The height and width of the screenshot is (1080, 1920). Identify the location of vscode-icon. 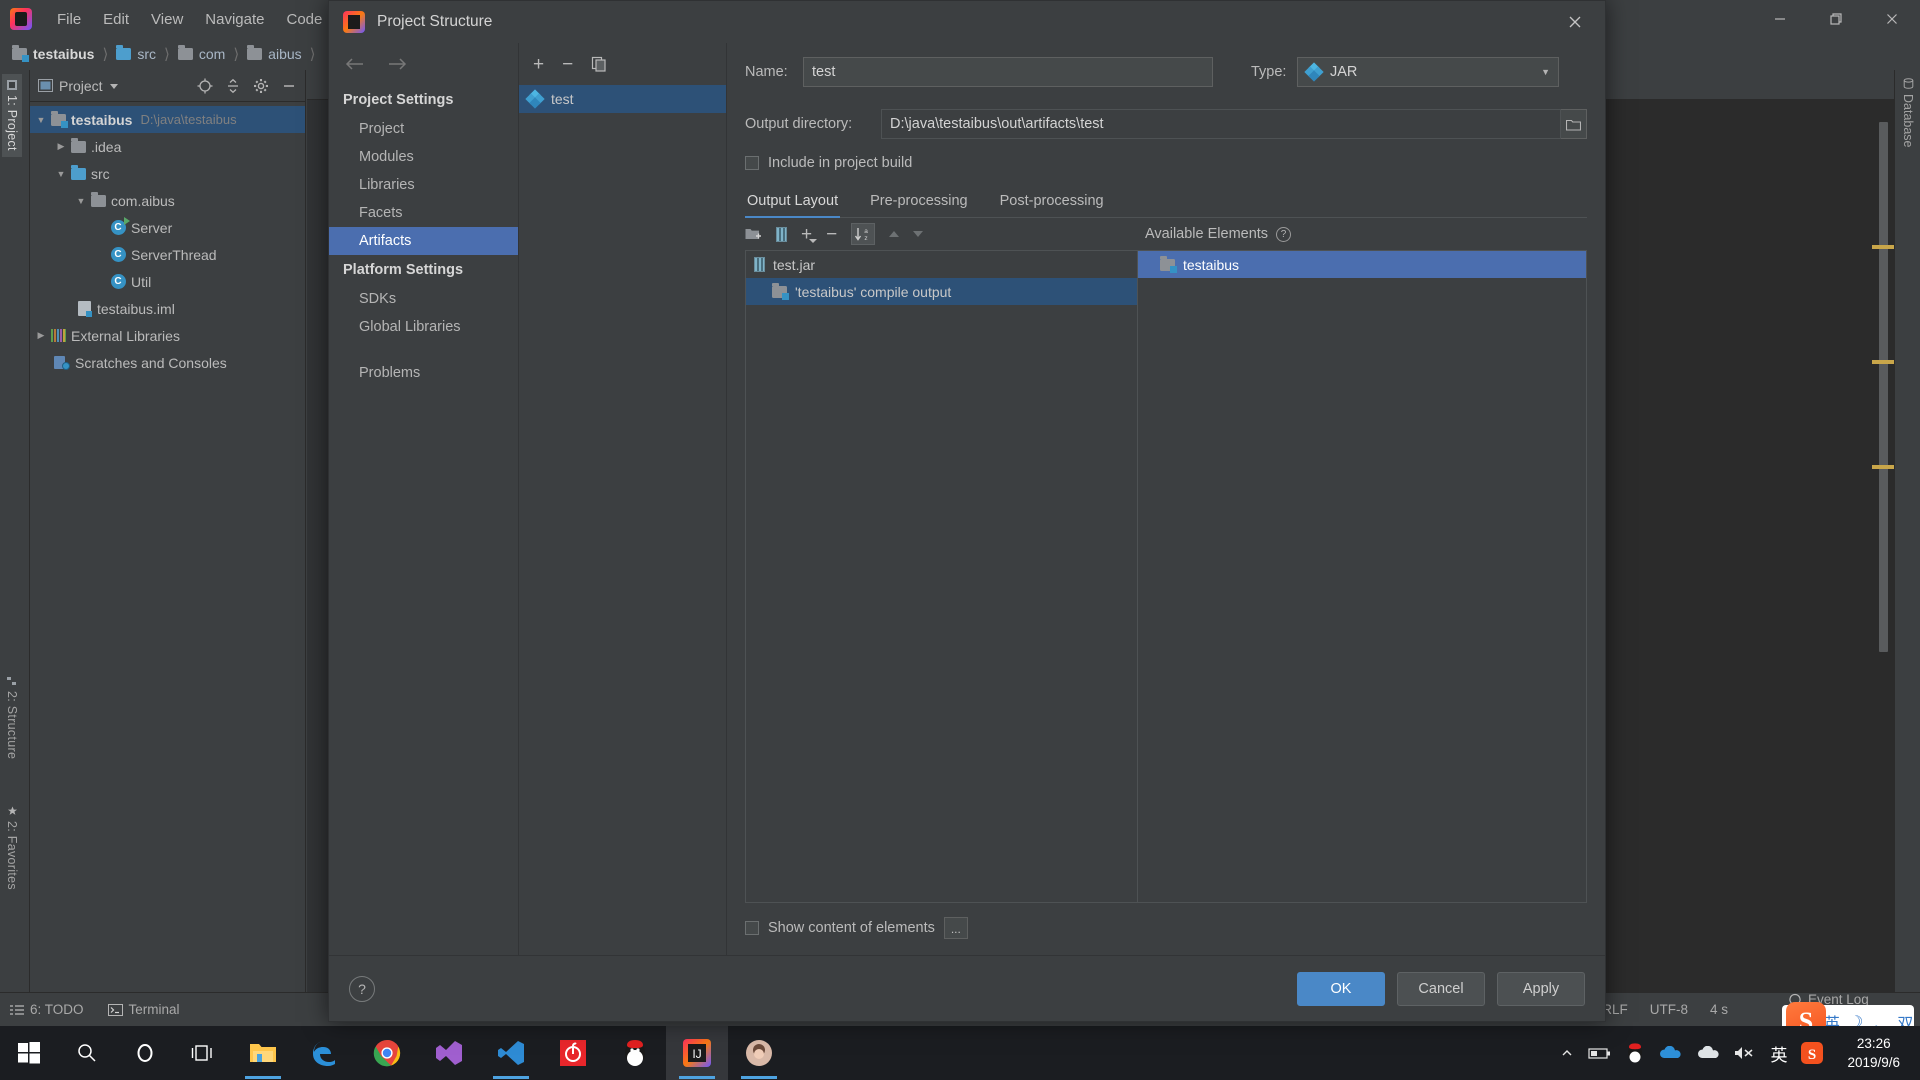
(511, 1053).